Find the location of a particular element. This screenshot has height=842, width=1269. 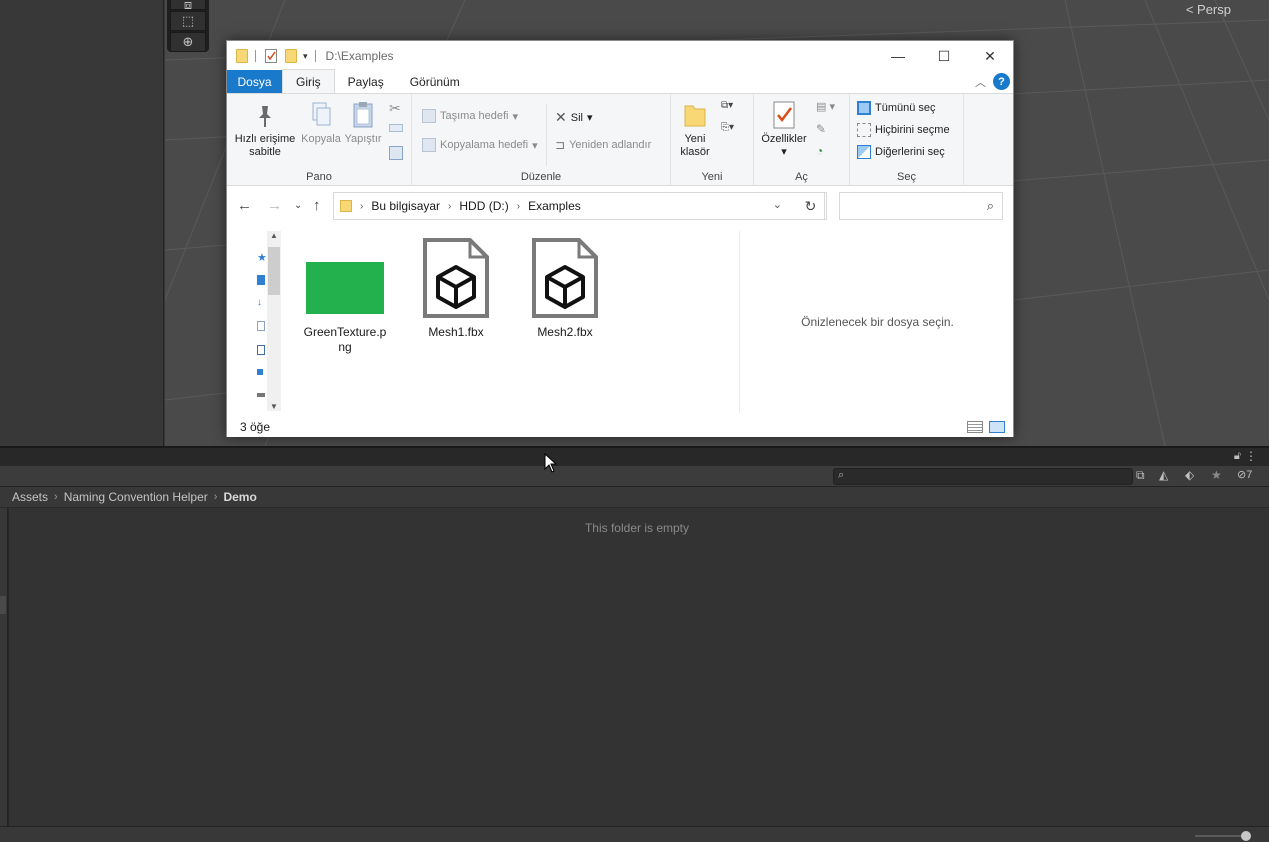

tree-resize-handle is located at coordinates (3, 605).